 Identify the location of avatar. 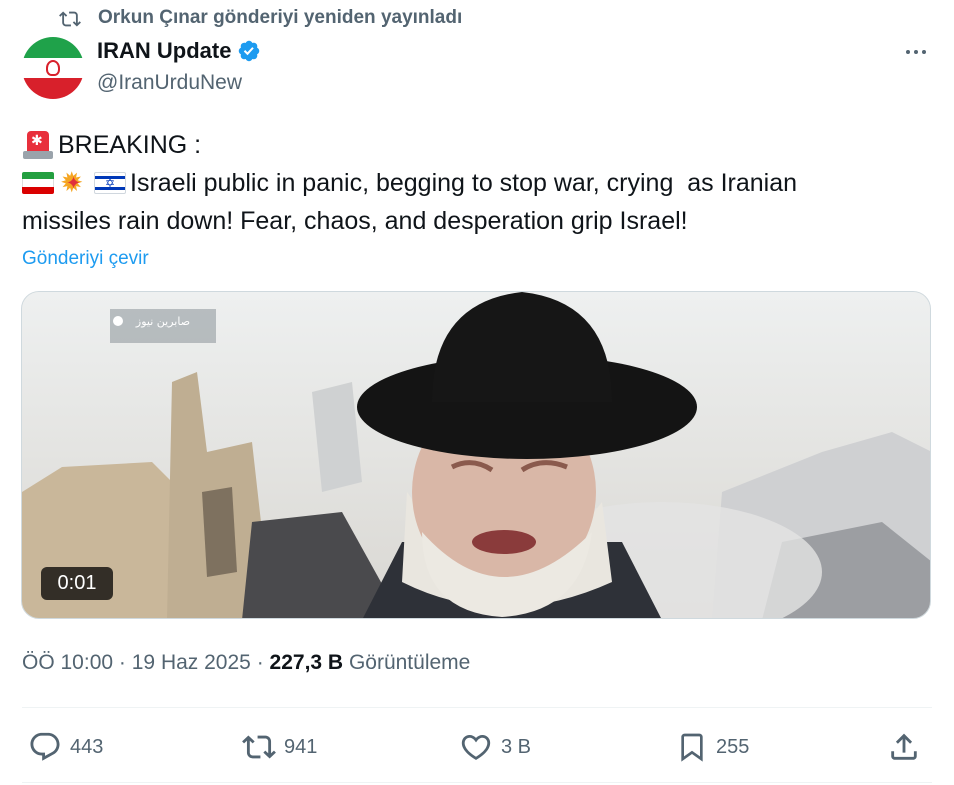
(53, 68).